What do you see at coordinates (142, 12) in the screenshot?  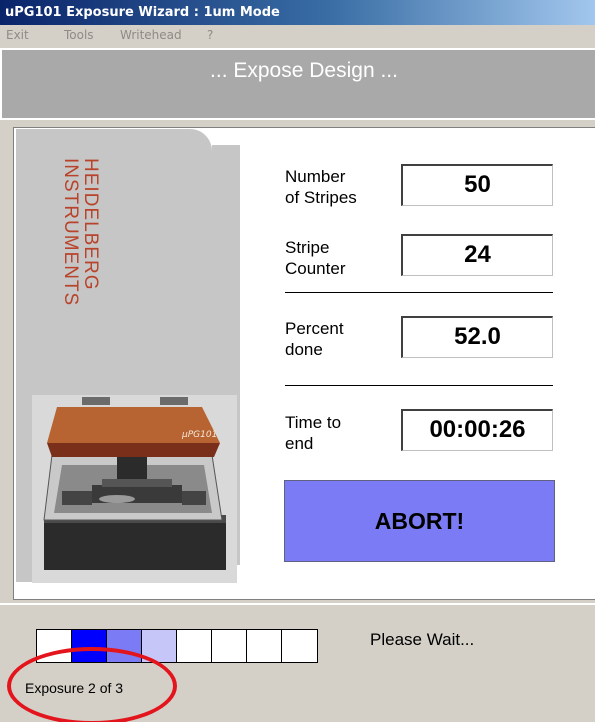 I see `window-title: uPG101 Exposure Wizard : 1um Mode` at bounding box center [142, 12].